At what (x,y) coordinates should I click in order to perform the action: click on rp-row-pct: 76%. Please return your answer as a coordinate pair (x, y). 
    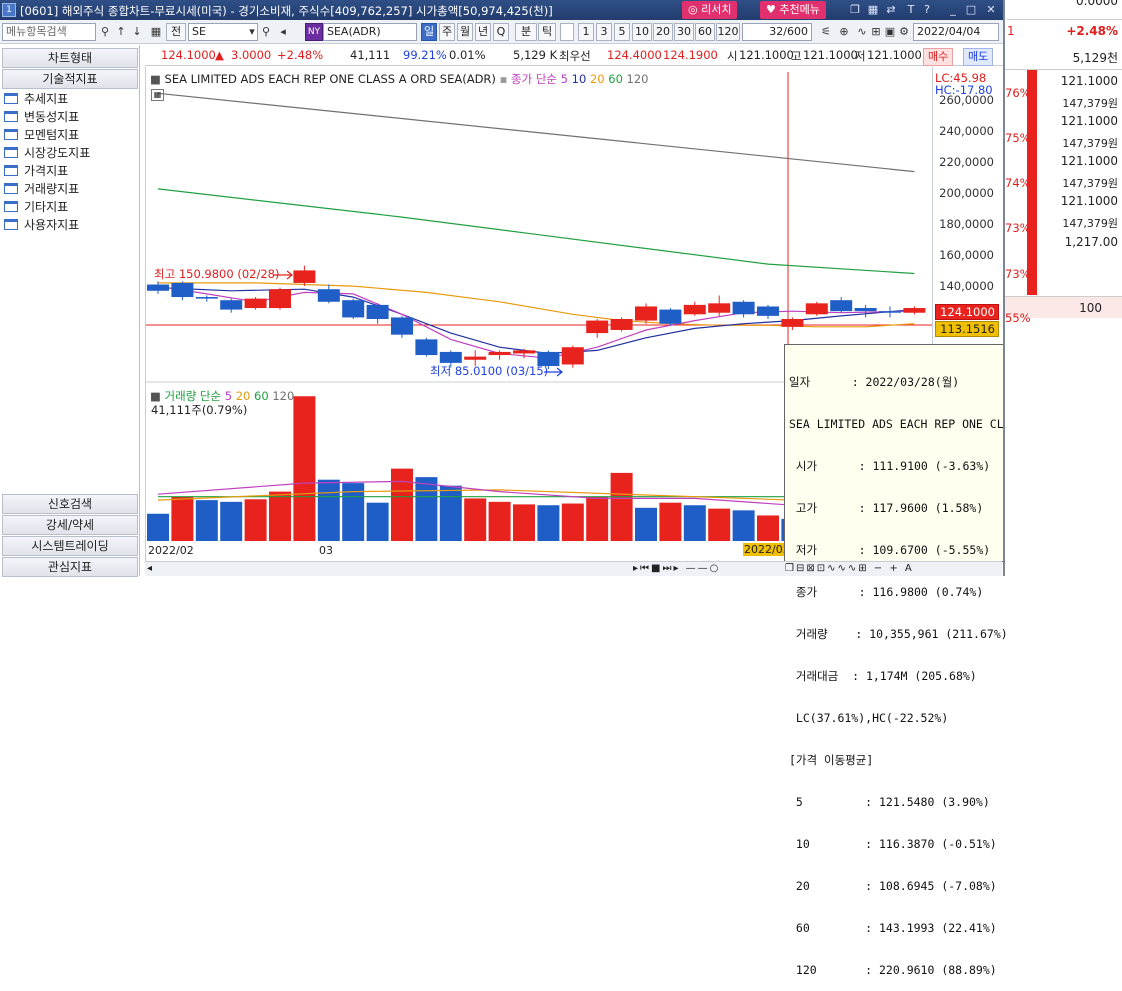
    Looking at the image, I should click on (1018, 93).